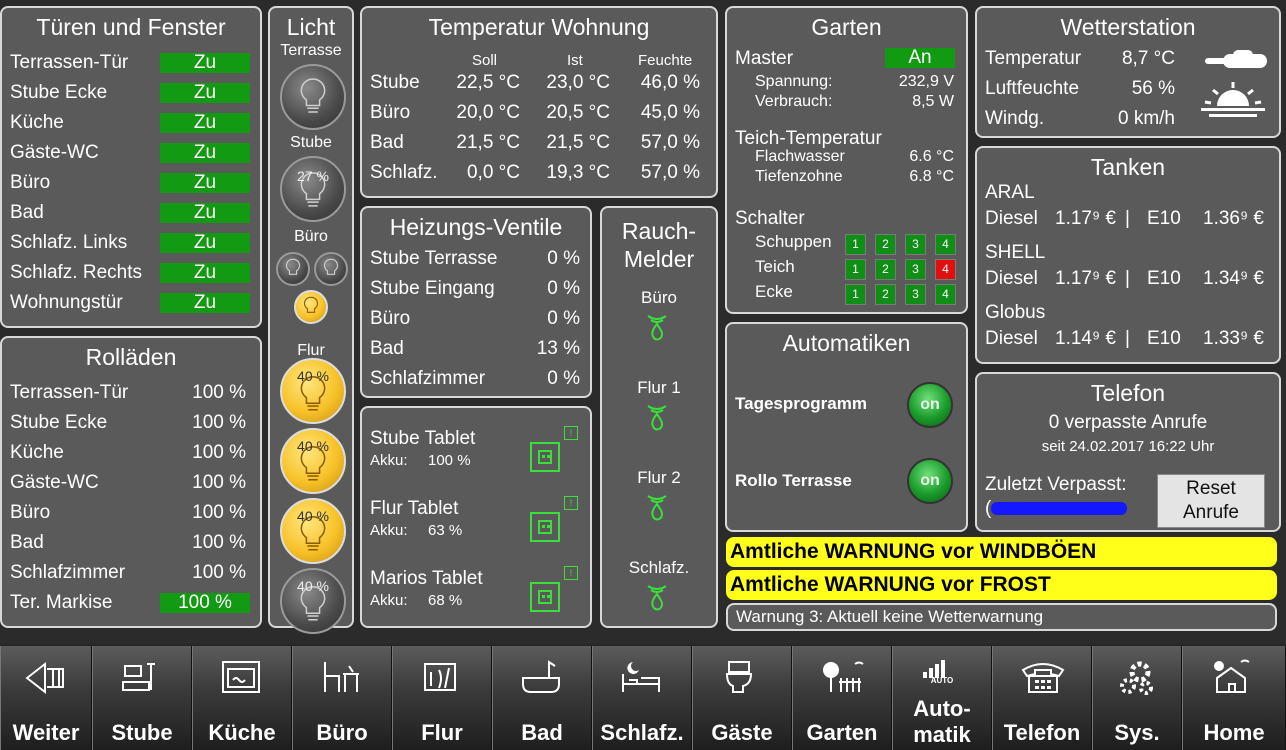  I want to click on light-label-stube: Stube, so click(311, 142).